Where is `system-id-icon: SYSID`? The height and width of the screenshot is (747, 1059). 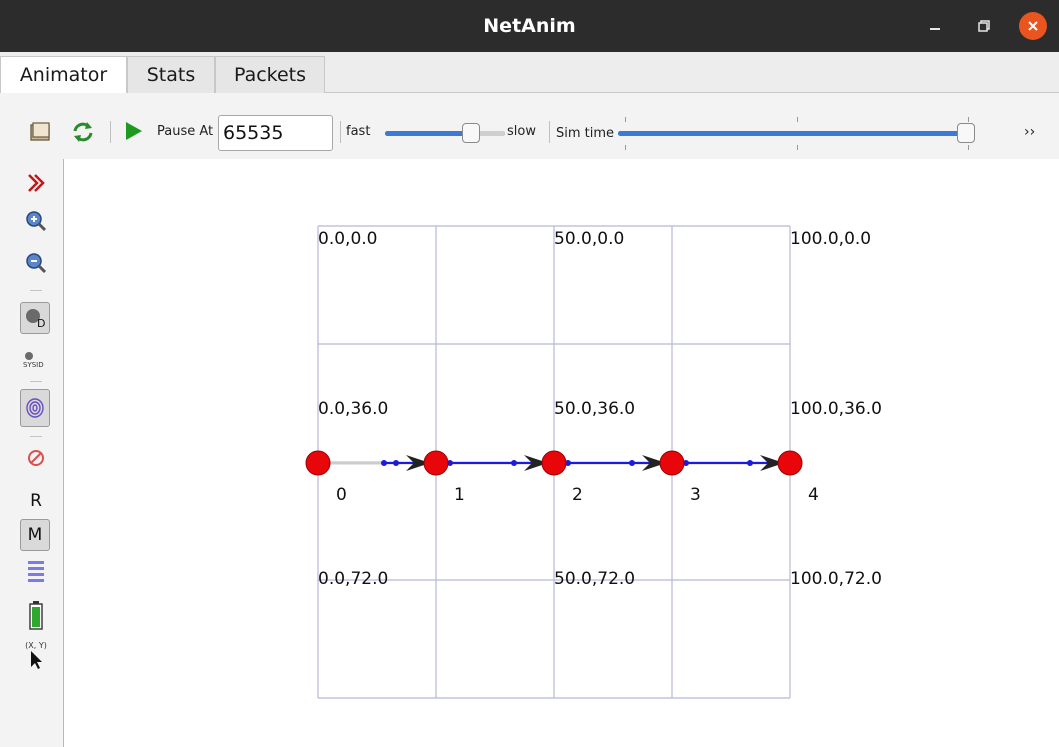
system-id-icon: SYSID is located at coordinates (33, 360).